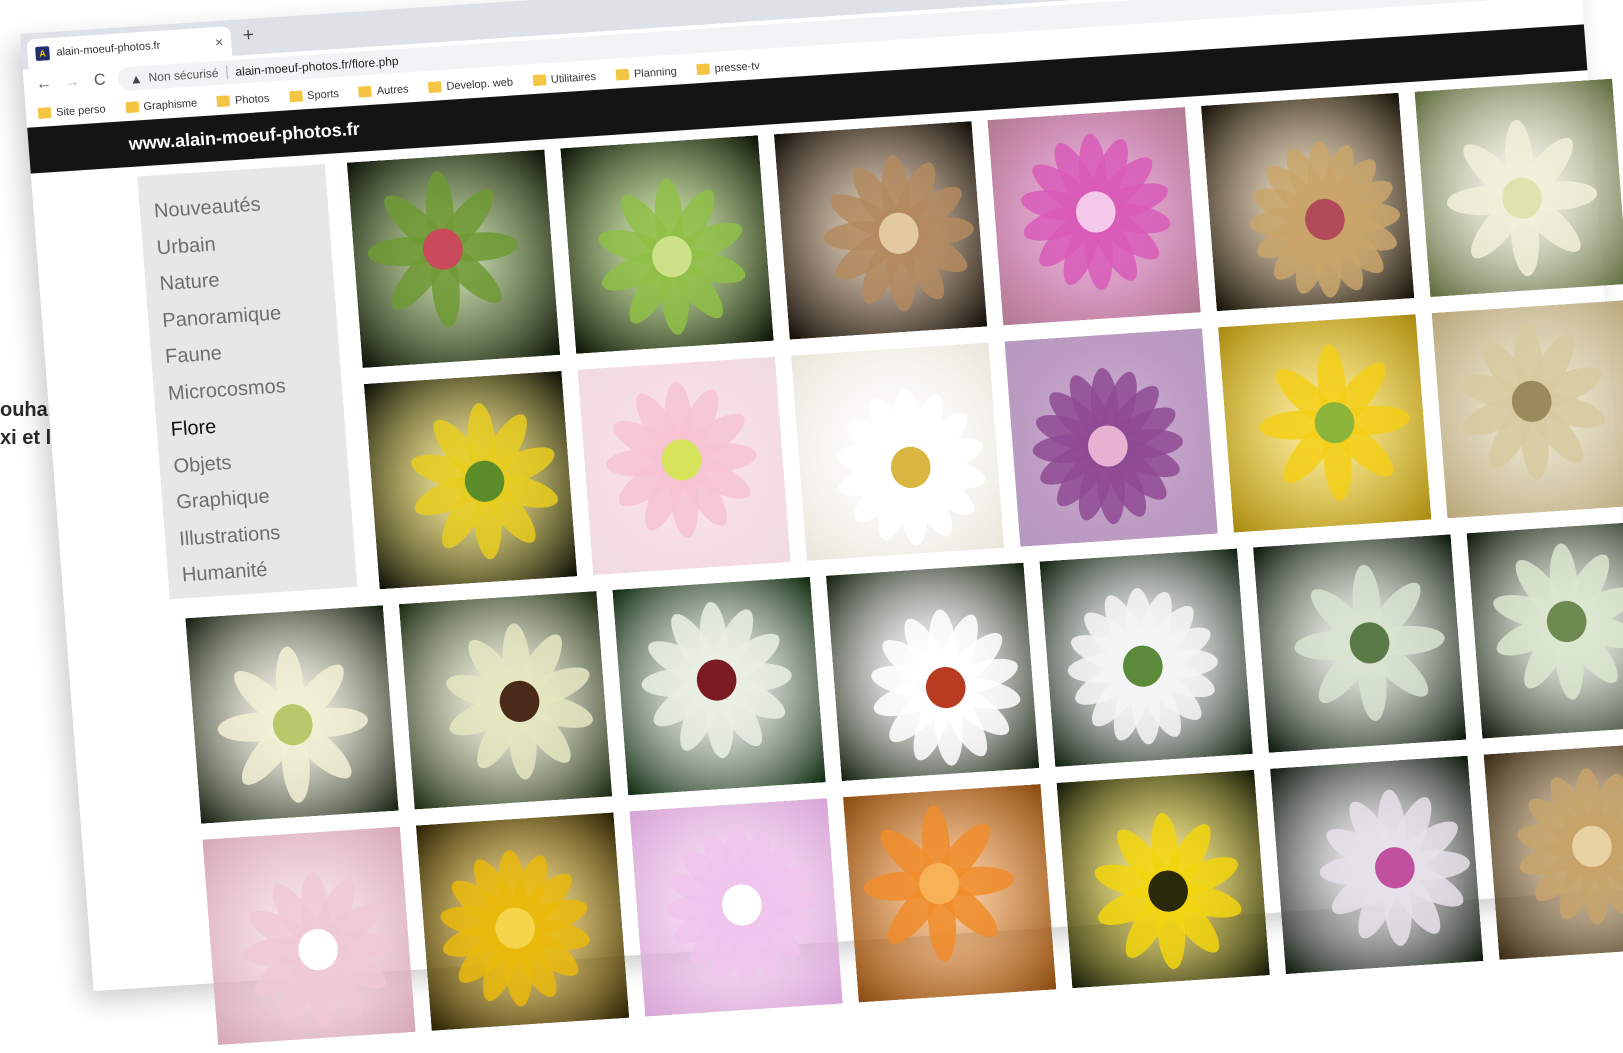 The width and height of the screenshot is (1623, 1053). What do you see at coordinates (393, 90) in the screenshot?
I see `bookmark-label: Autres` at bounding box center [393, 90].